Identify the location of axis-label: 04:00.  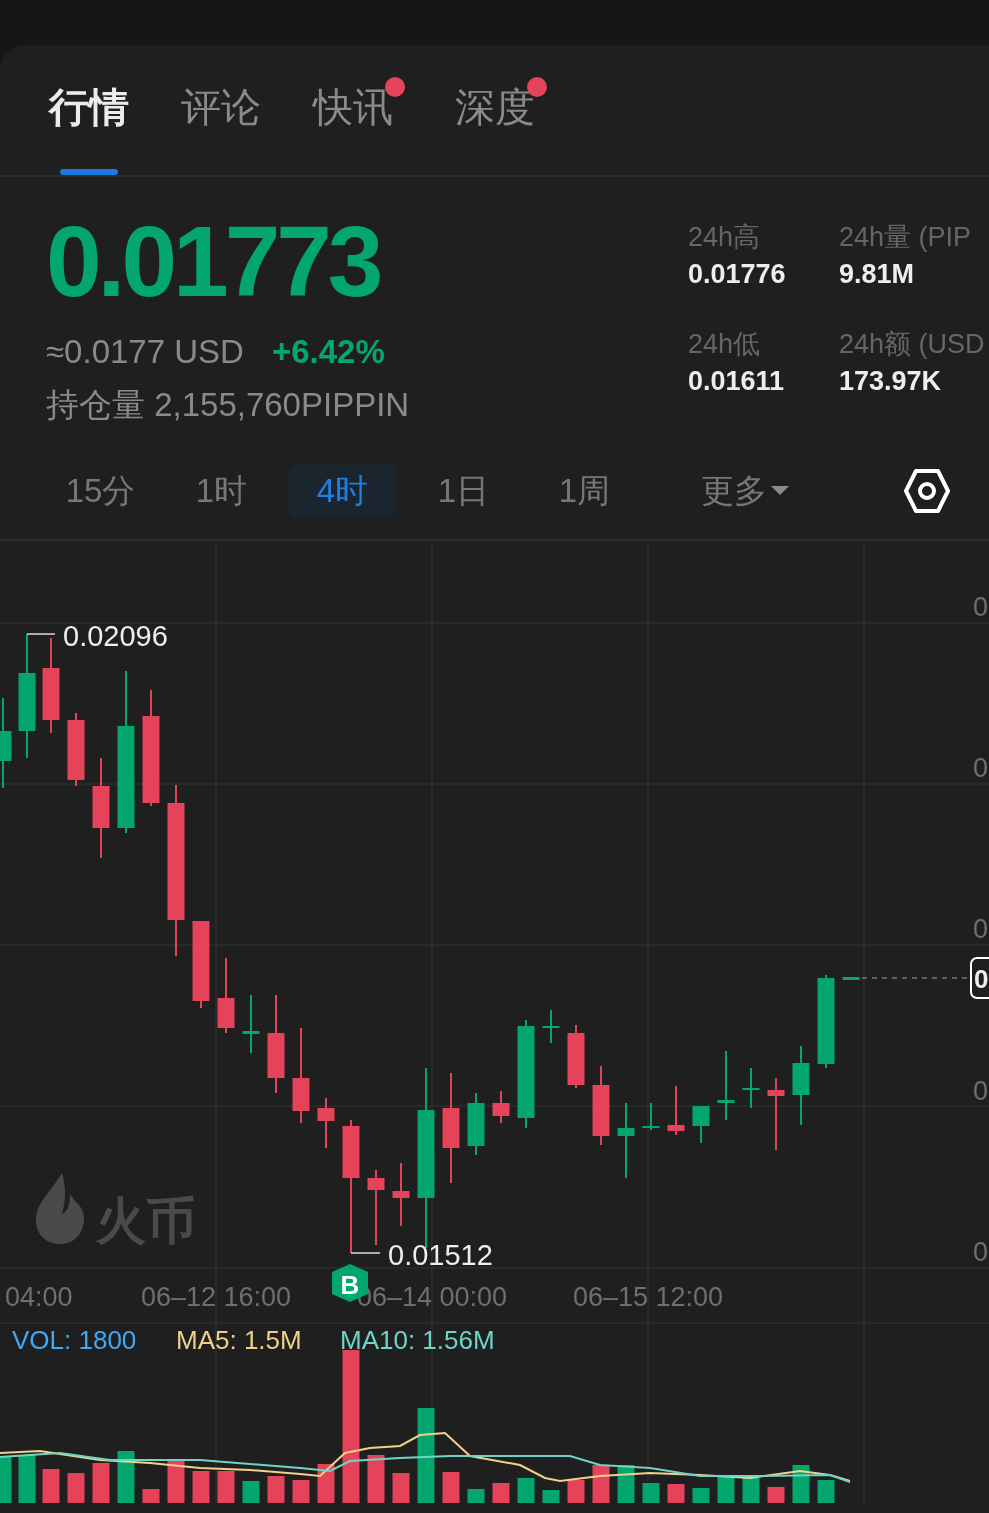
(39, 1297).